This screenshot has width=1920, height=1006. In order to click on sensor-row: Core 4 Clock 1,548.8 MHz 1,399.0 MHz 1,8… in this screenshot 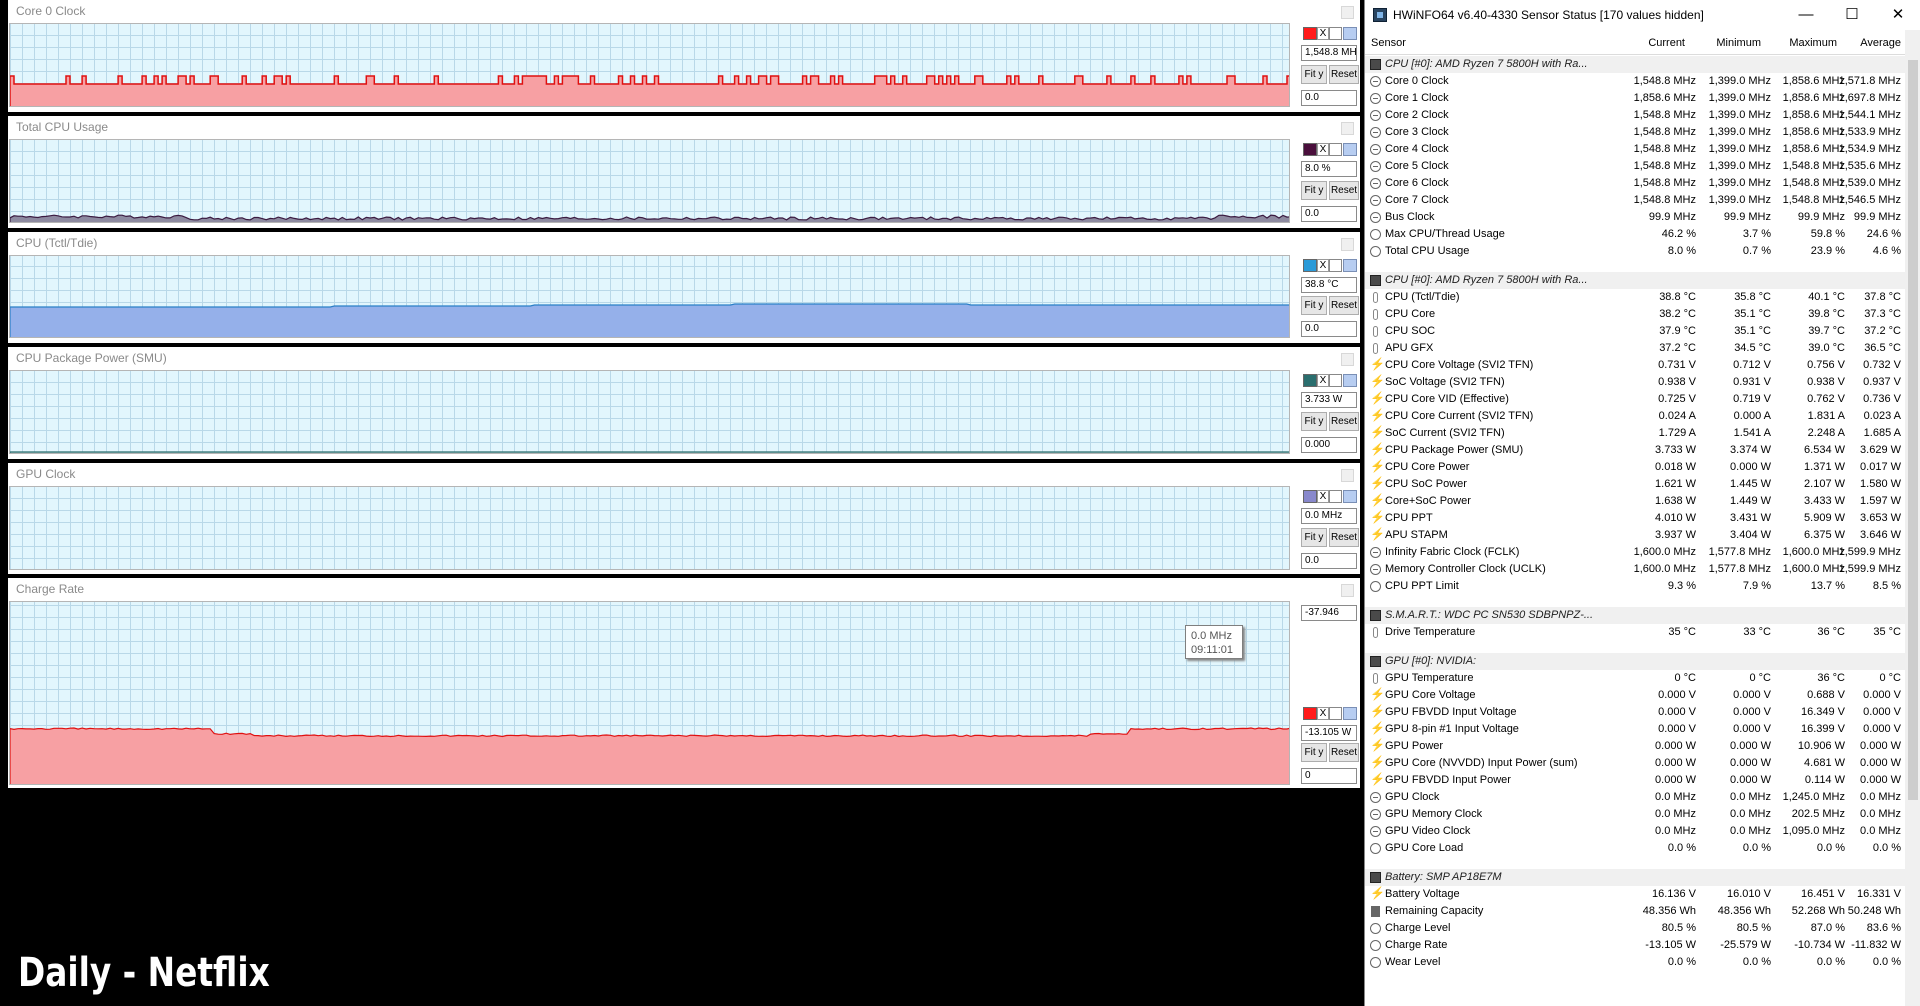, I will do `click(1635, 149)`.